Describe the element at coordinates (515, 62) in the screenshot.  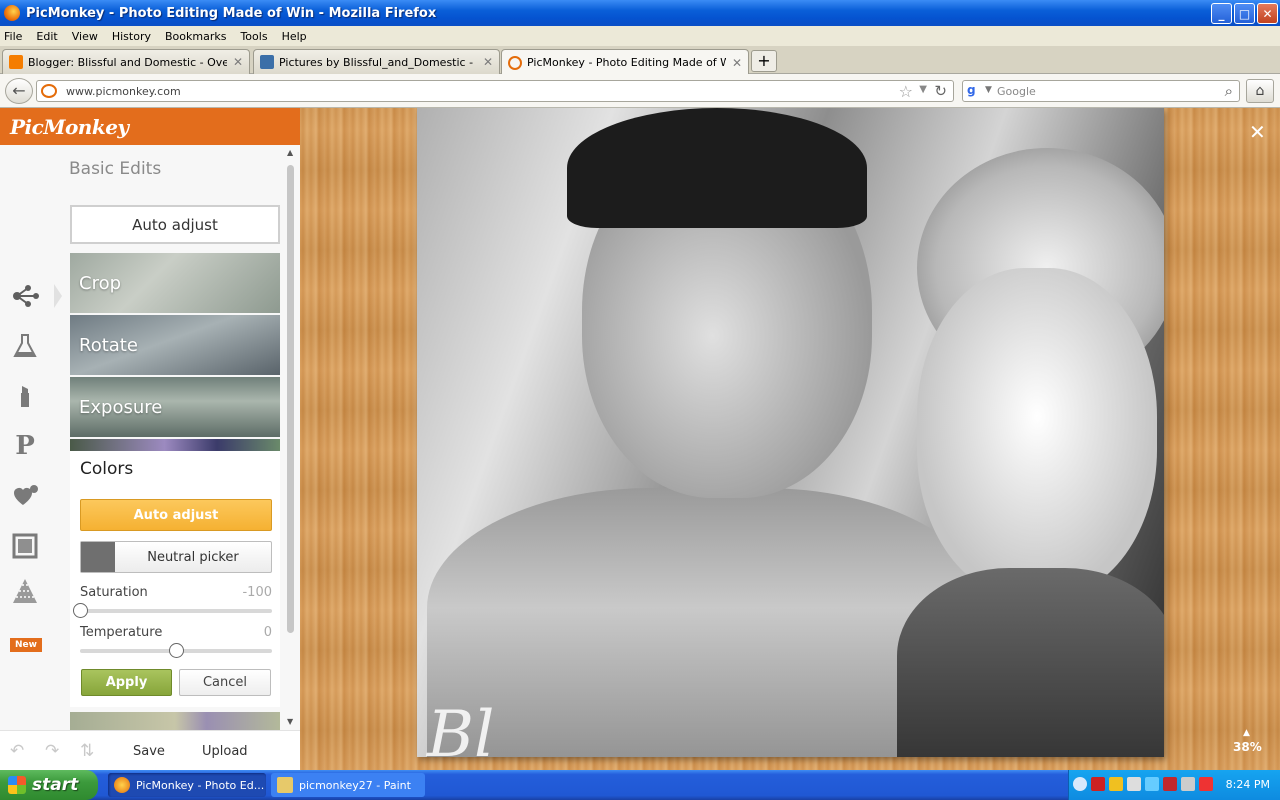
I see `picmonkey-icon` at that location.